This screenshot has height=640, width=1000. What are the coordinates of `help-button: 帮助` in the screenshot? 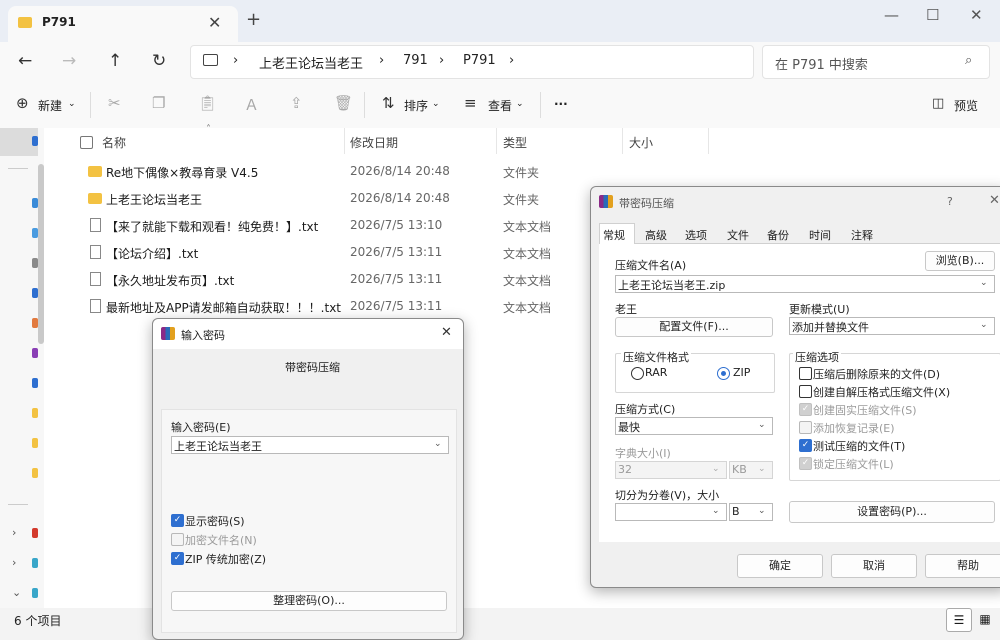 It's located at (962, 566).